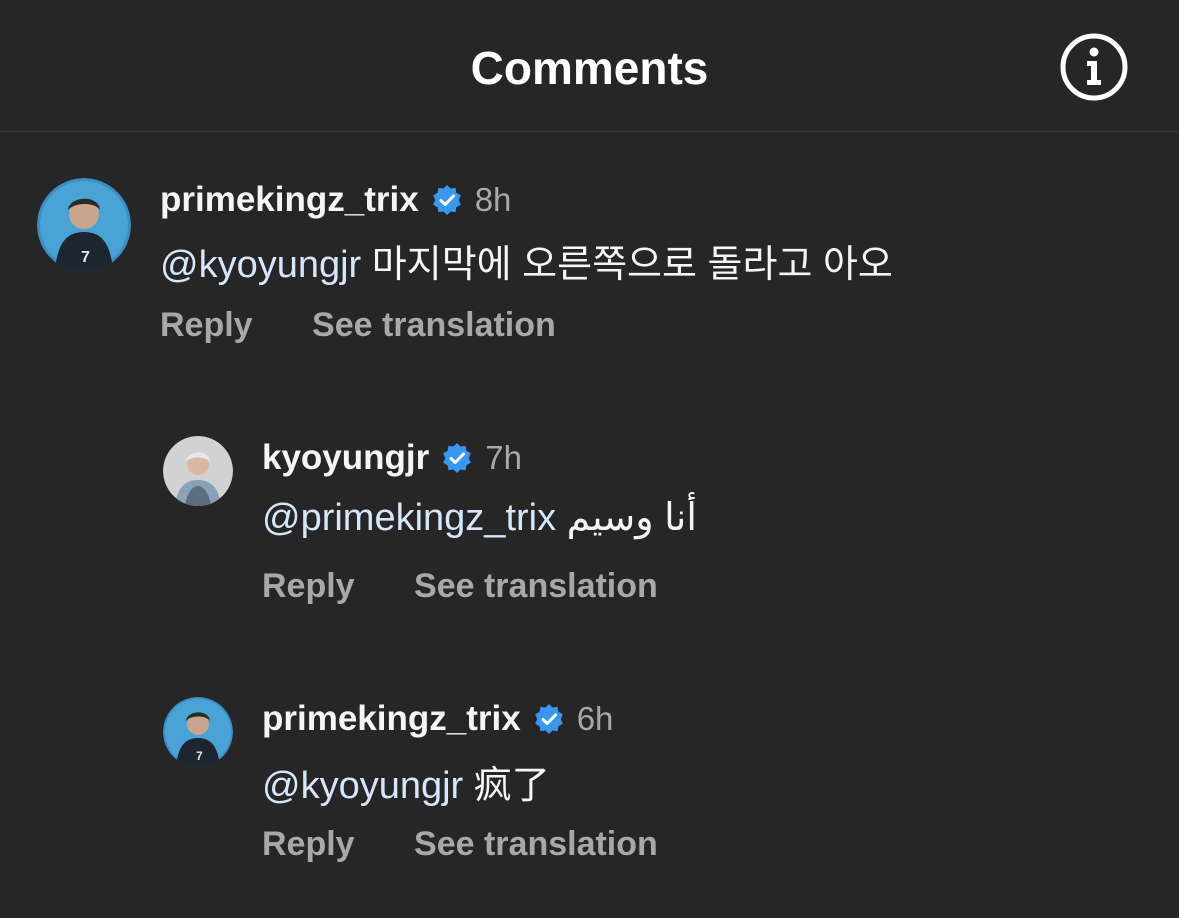 The height and width of the screenshot is (918, 1179). What do you see at coordinates (493, 199) in the screenshot?
I see `comment-timestamp: 8h` at bounding box center [493, 199].